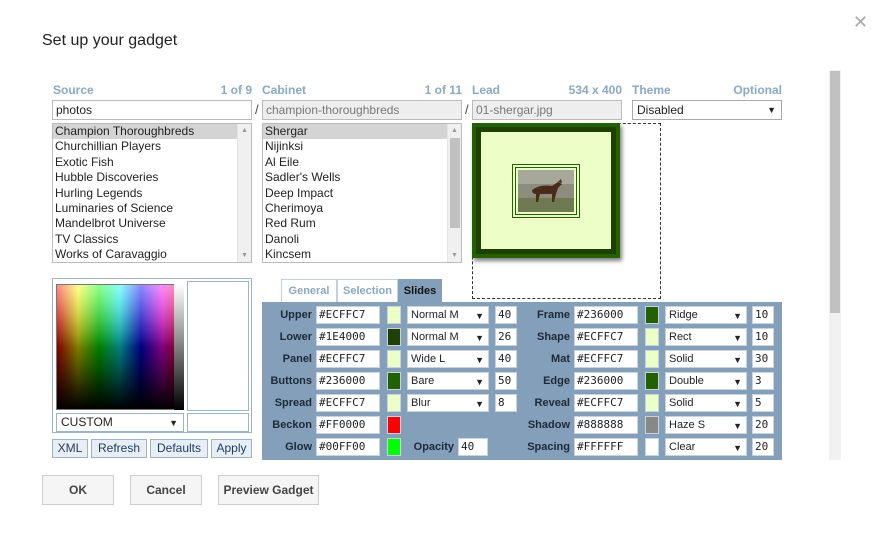 This screenshot has width=884, height=535. Describe the element at coordinates (348, 447) in the screenshot. I see `color-hex-input: #00FF00` at that location.